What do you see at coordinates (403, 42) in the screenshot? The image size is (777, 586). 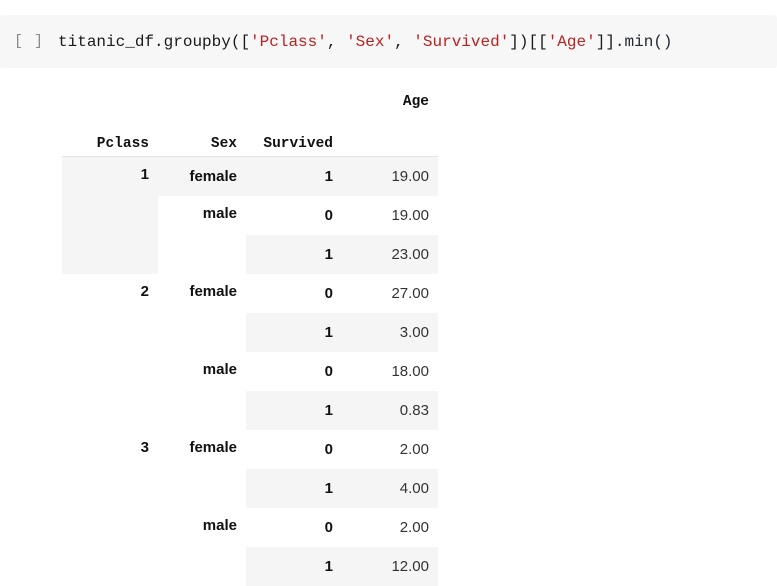 I see `code-token-plain-4: ,` at bounding box center [403, 42].